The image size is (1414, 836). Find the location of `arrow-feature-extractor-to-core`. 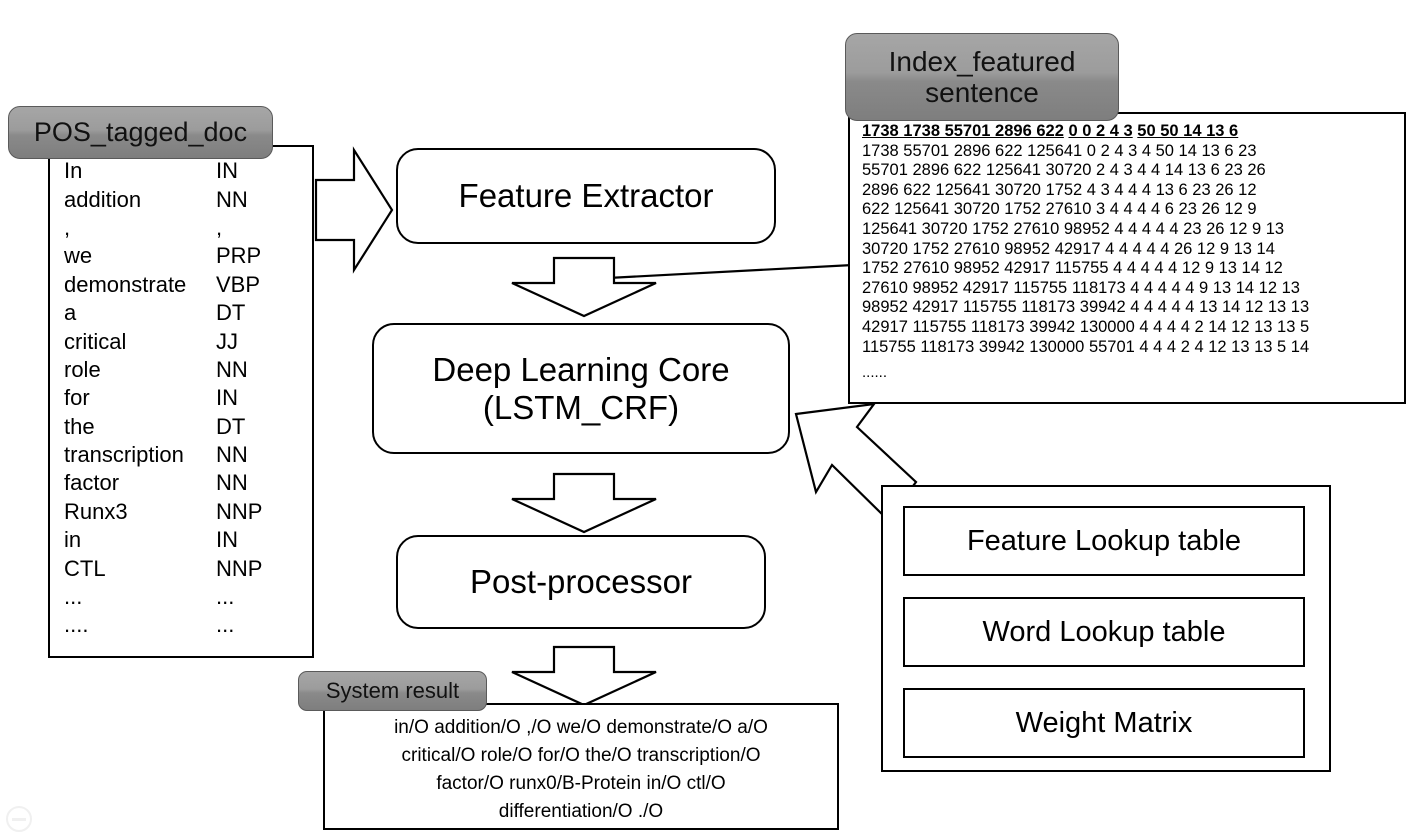

arrow-feature-extractor-to-core is located at coordinates (584, 287).